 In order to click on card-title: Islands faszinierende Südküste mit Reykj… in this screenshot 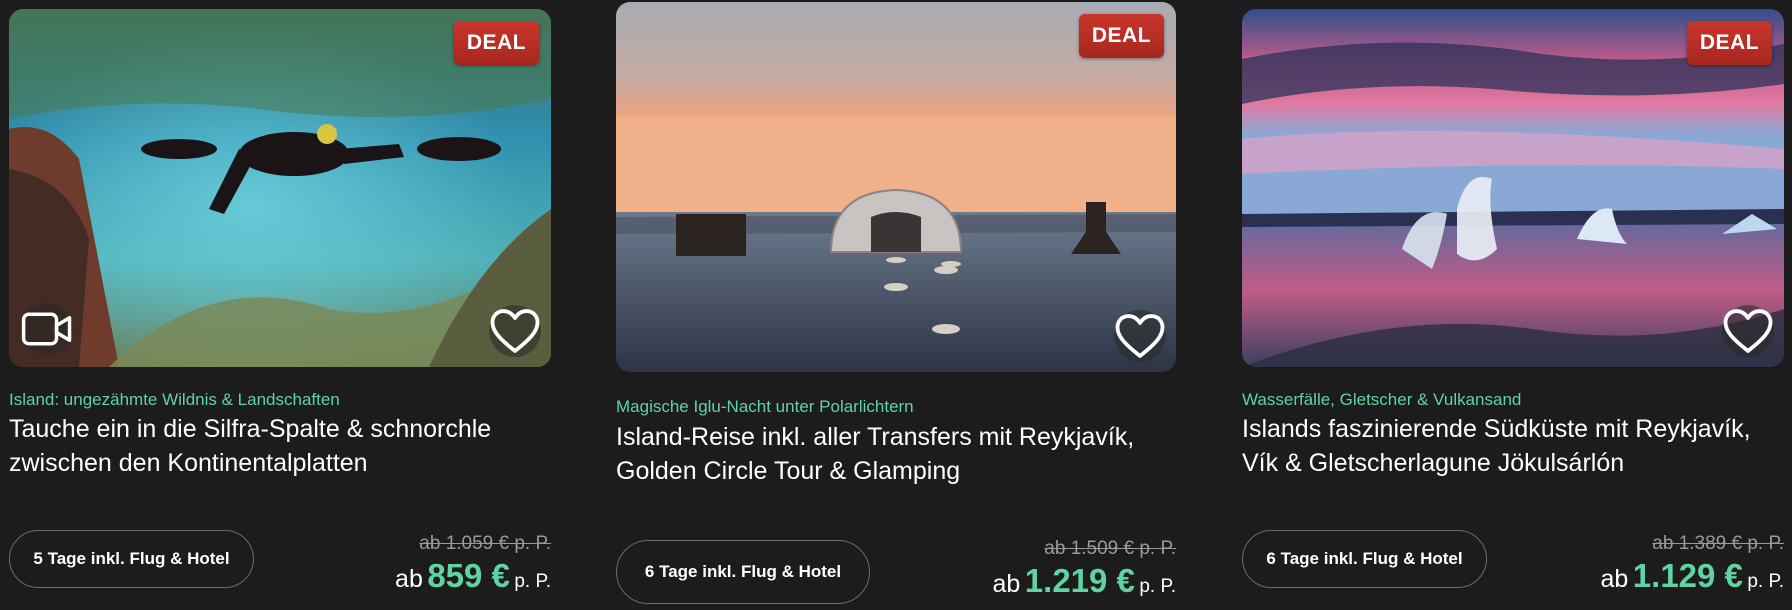, I will do `click(1513, 446)`.